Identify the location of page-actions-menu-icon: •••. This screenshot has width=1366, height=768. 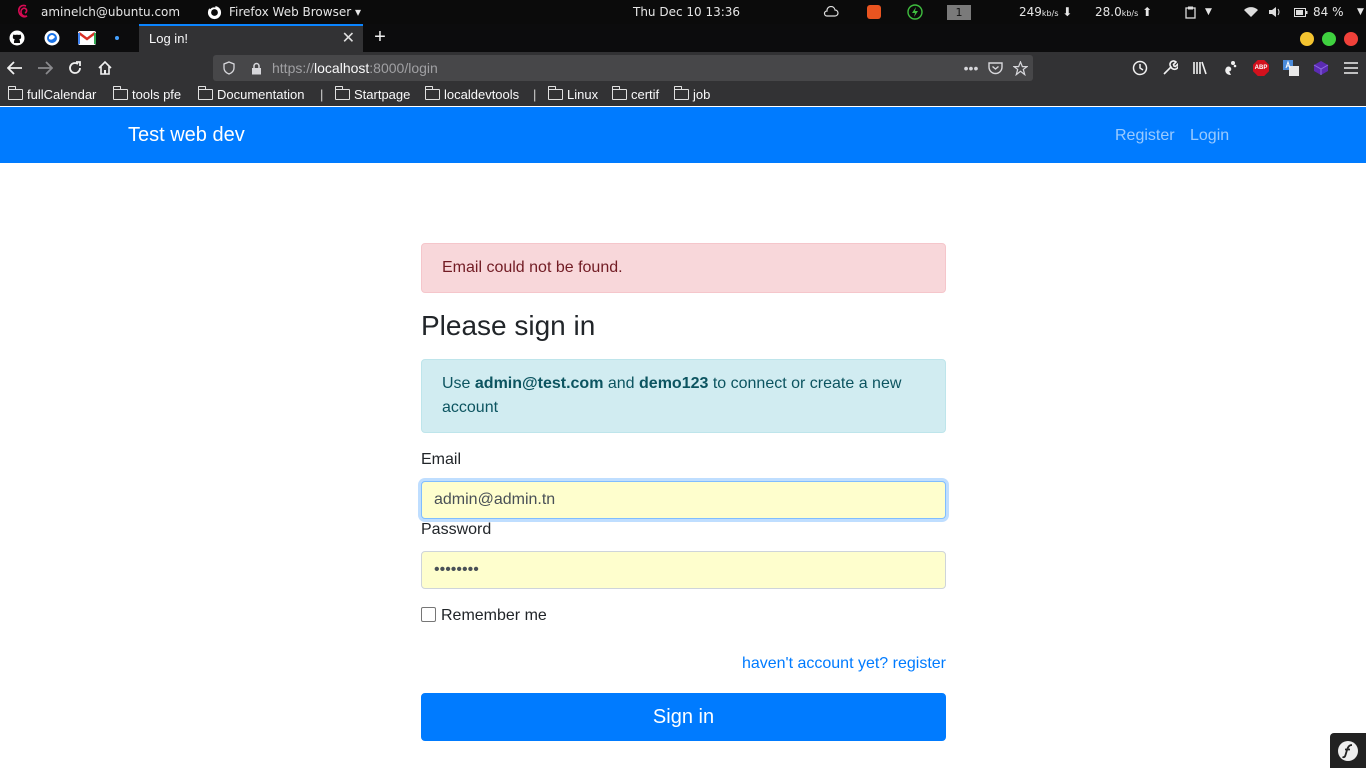
(971, 68).